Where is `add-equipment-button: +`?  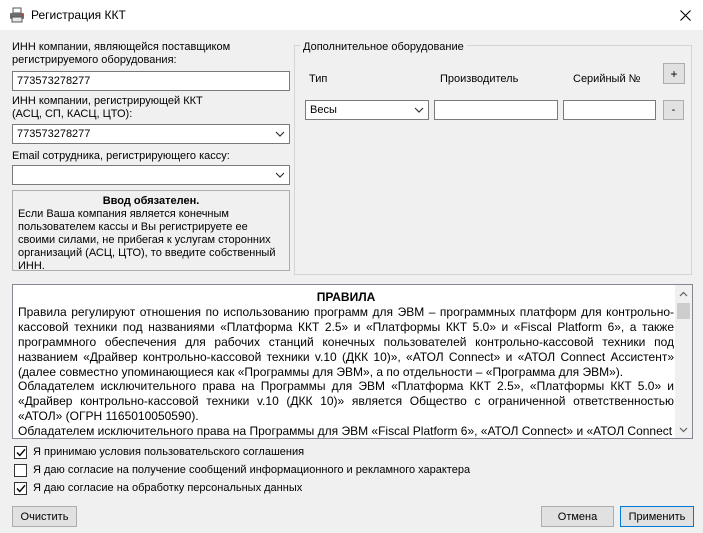 add-equipment-button: + is located at coordinates (674, 73).